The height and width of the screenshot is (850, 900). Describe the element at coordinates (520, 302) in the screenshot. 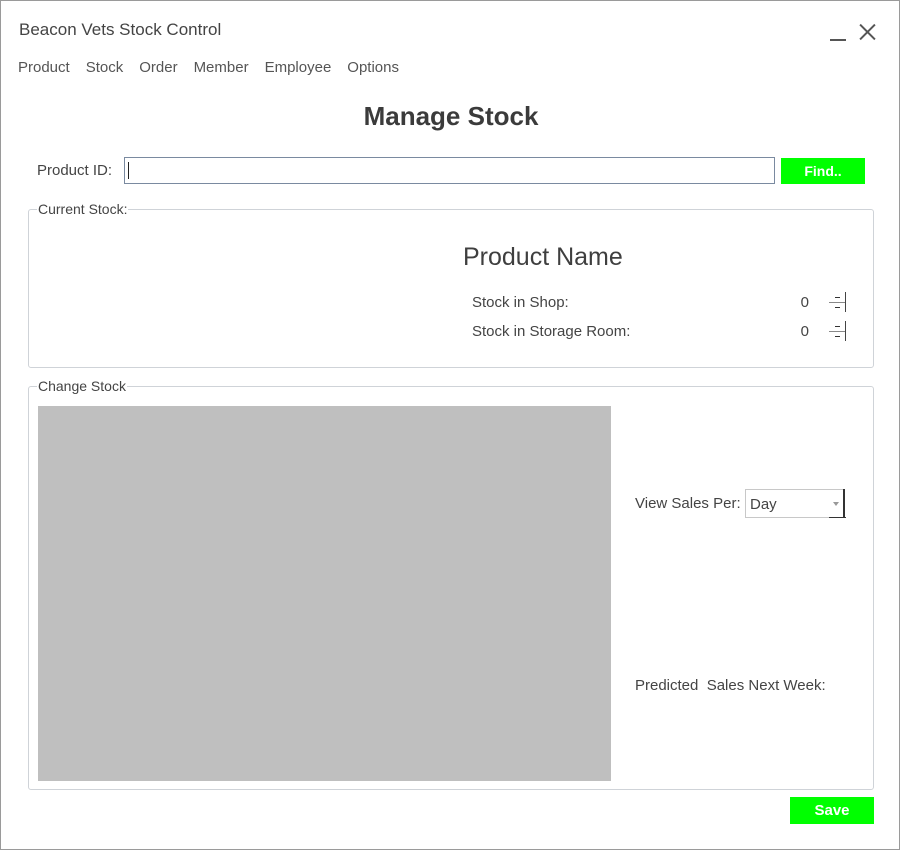

I see `stock-in-shop-label: Stock in Shop:` at that location.